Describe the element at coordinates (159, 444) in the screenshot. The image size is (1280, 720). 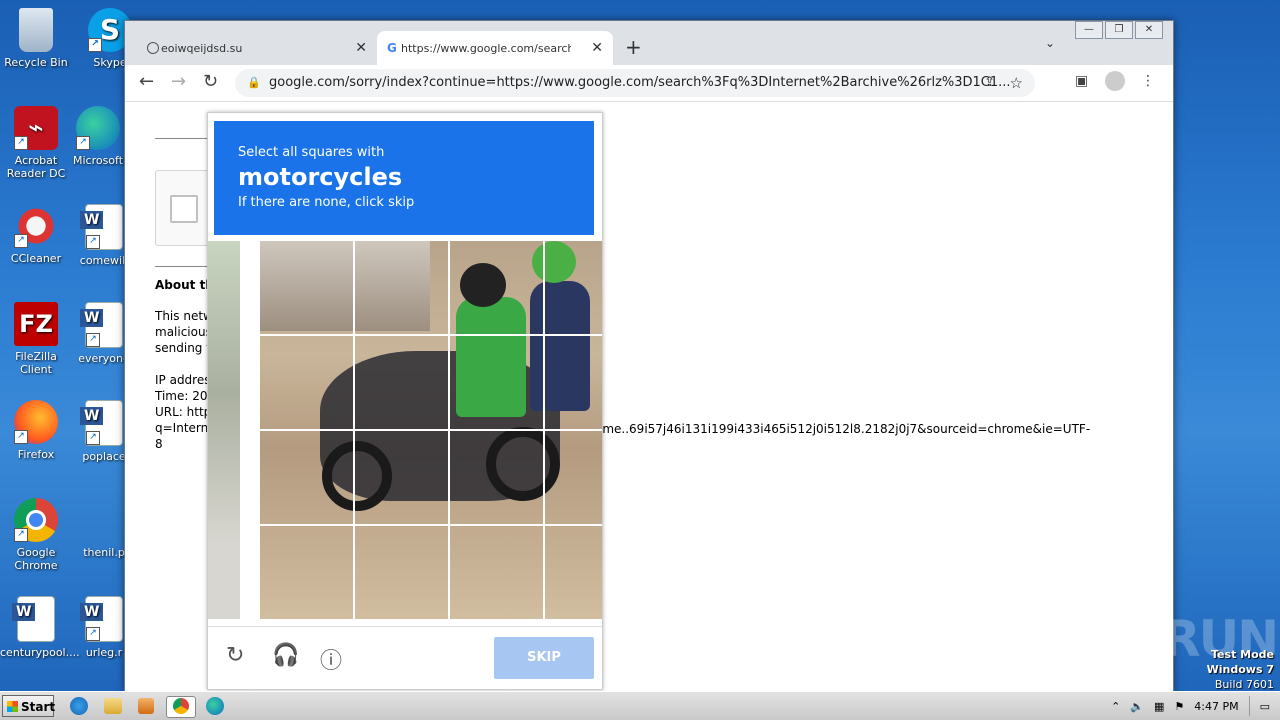
I see `info-line: 8` at that location.